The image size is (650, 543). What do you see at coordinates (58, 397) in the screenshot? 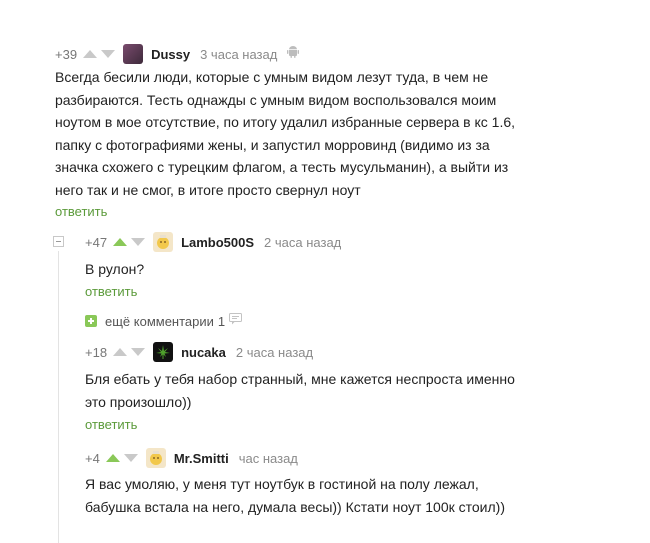
I see `thread-line` at bounding box center [58, 397].